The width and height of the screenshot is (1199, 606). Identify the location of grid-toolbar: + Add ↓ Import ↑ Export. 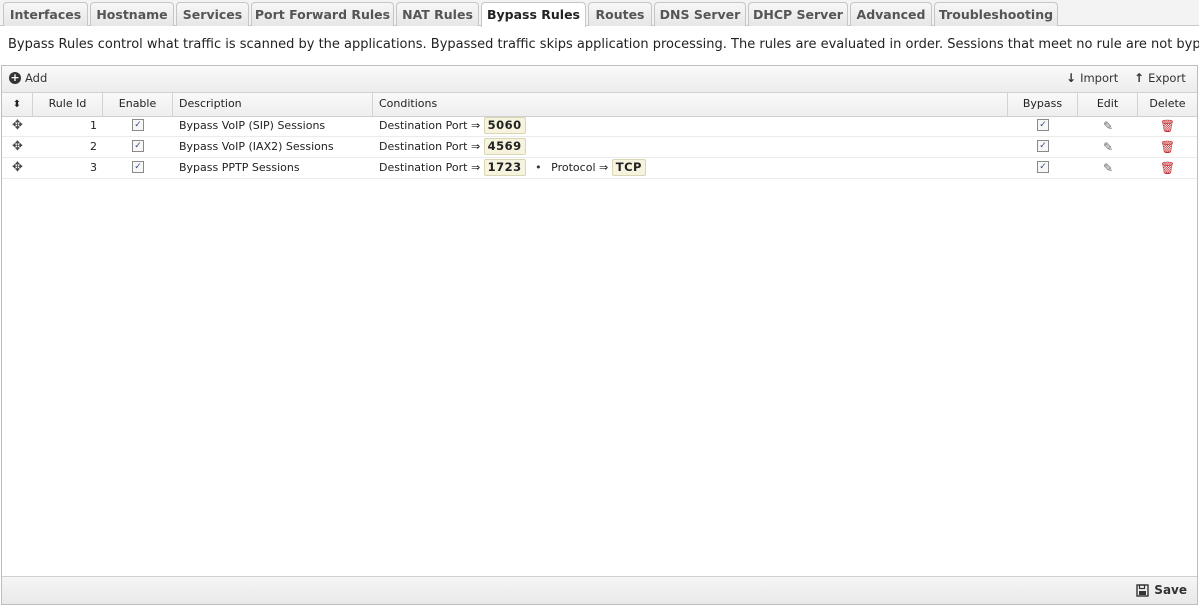
(599, 79).